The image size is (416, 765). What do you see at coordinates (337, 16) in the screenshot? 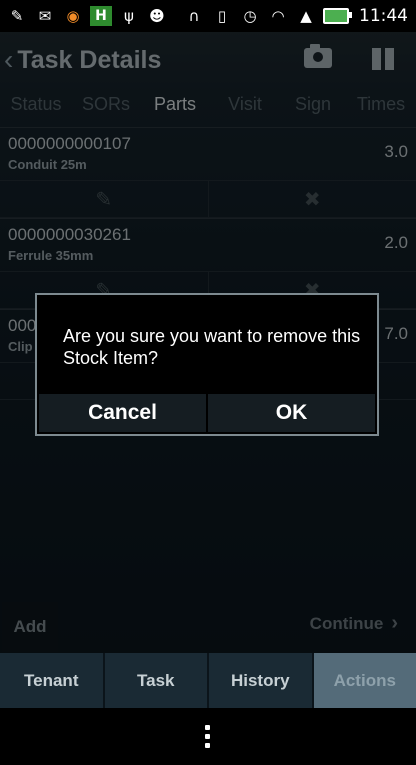
I see `battery-icon` at bounding box center [337, 16].